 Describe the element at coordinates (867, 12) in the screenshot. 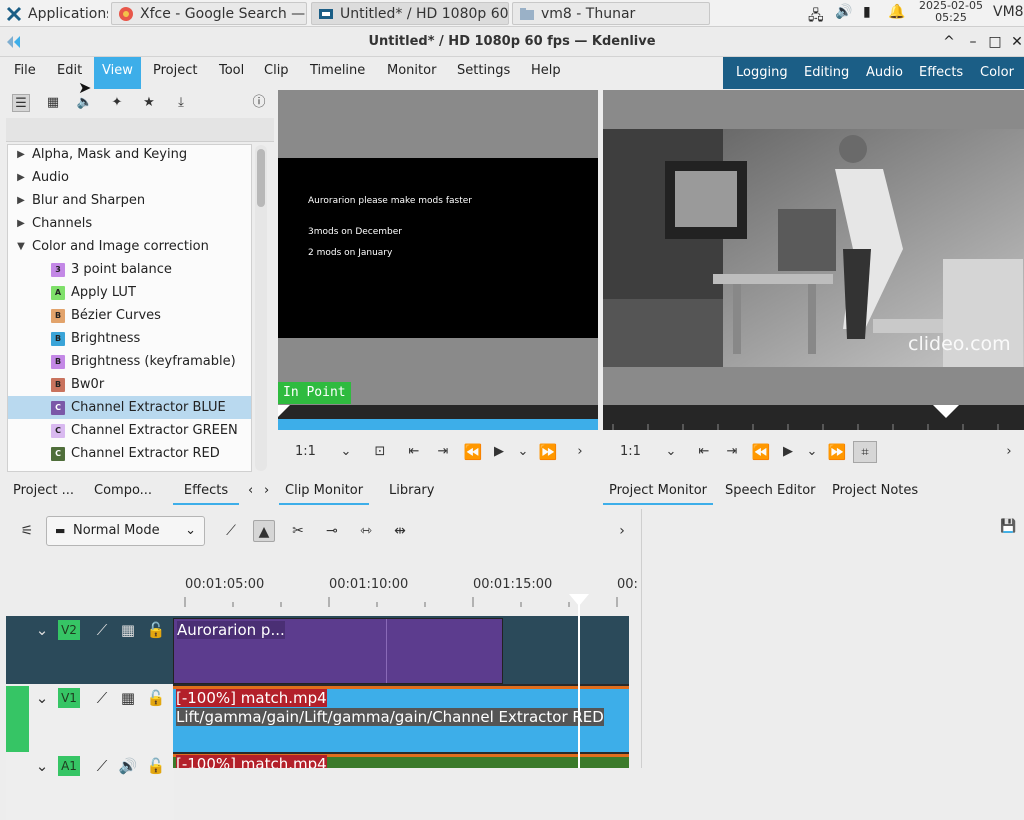

I see `battery-icon: ▮` at that location.